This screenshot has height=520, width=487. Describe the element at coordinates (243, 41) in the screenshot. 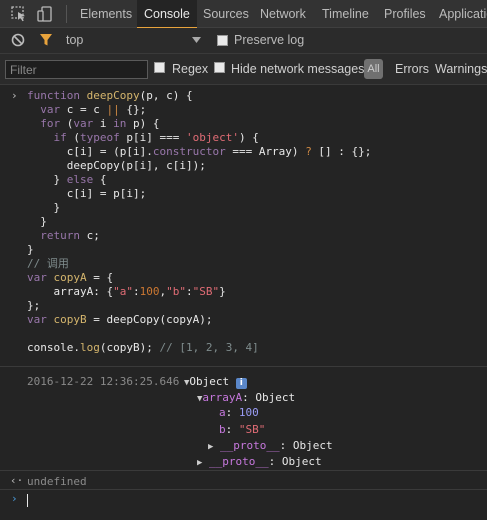

I see `console-toolbar: top Preserve log` at that location.